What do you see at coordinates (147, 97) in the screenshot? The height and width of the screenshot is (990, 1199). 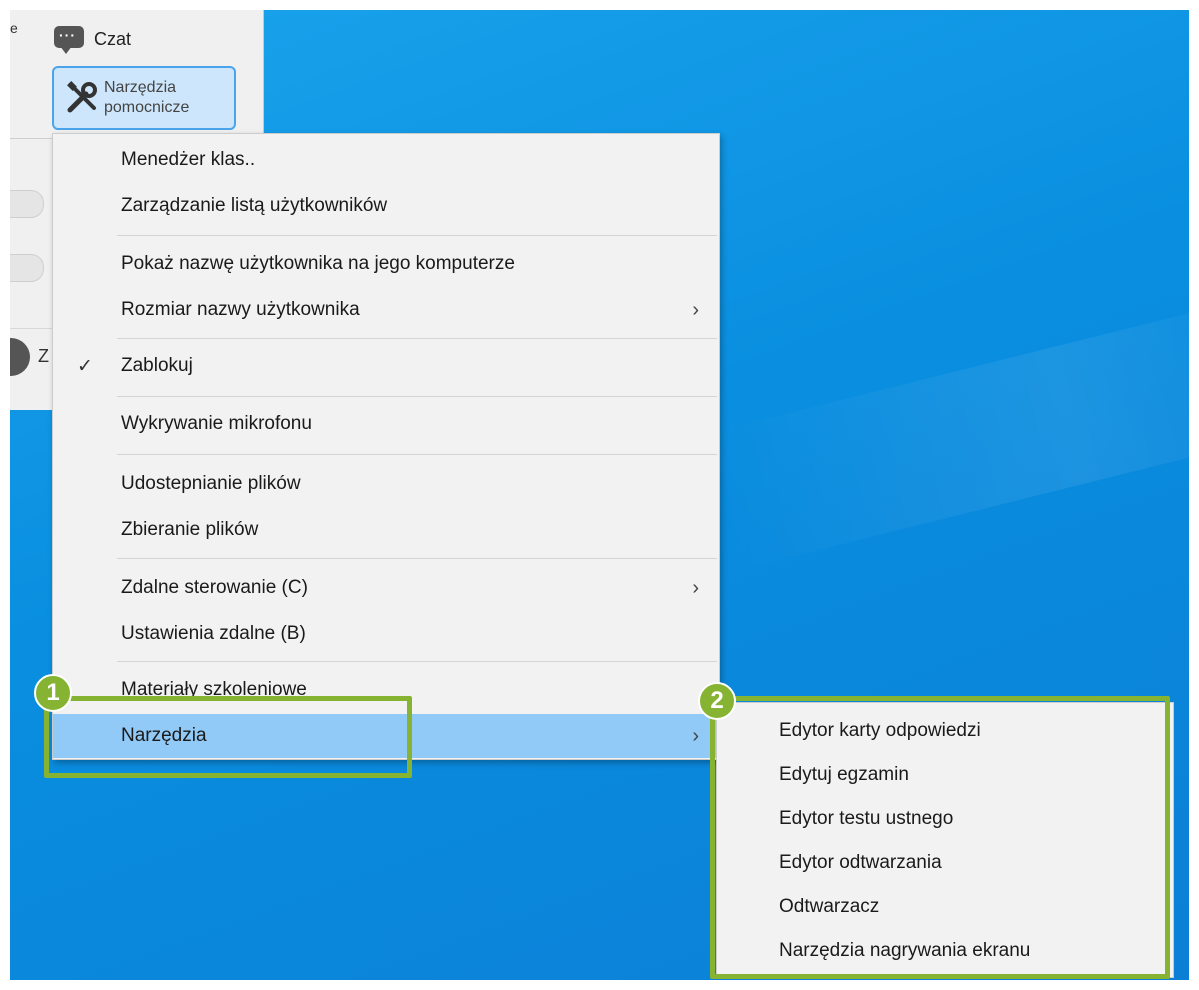 I see `helper-tools-label: Narzędzia pomocnicze` at bounding box center [147, 97].